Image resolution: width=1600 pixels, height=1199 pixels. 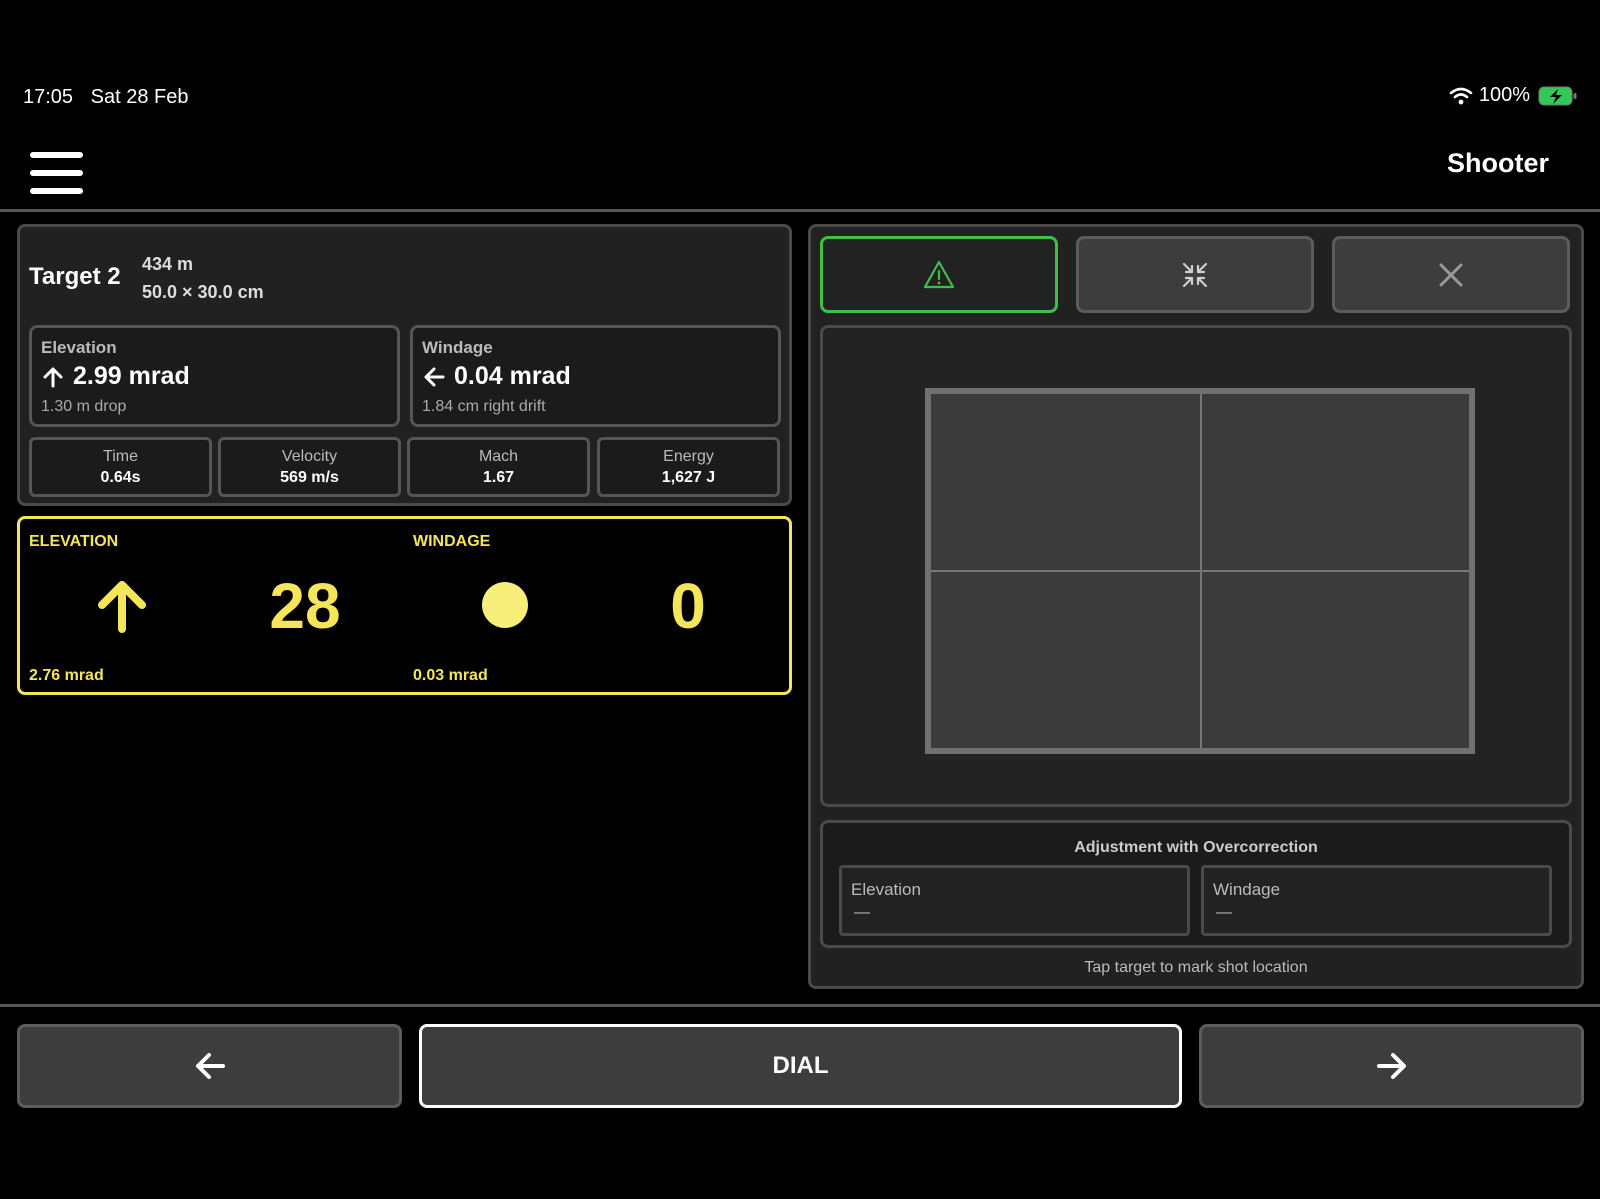 I want to click on battery-charging-icon, so click(x=1557, y=95).